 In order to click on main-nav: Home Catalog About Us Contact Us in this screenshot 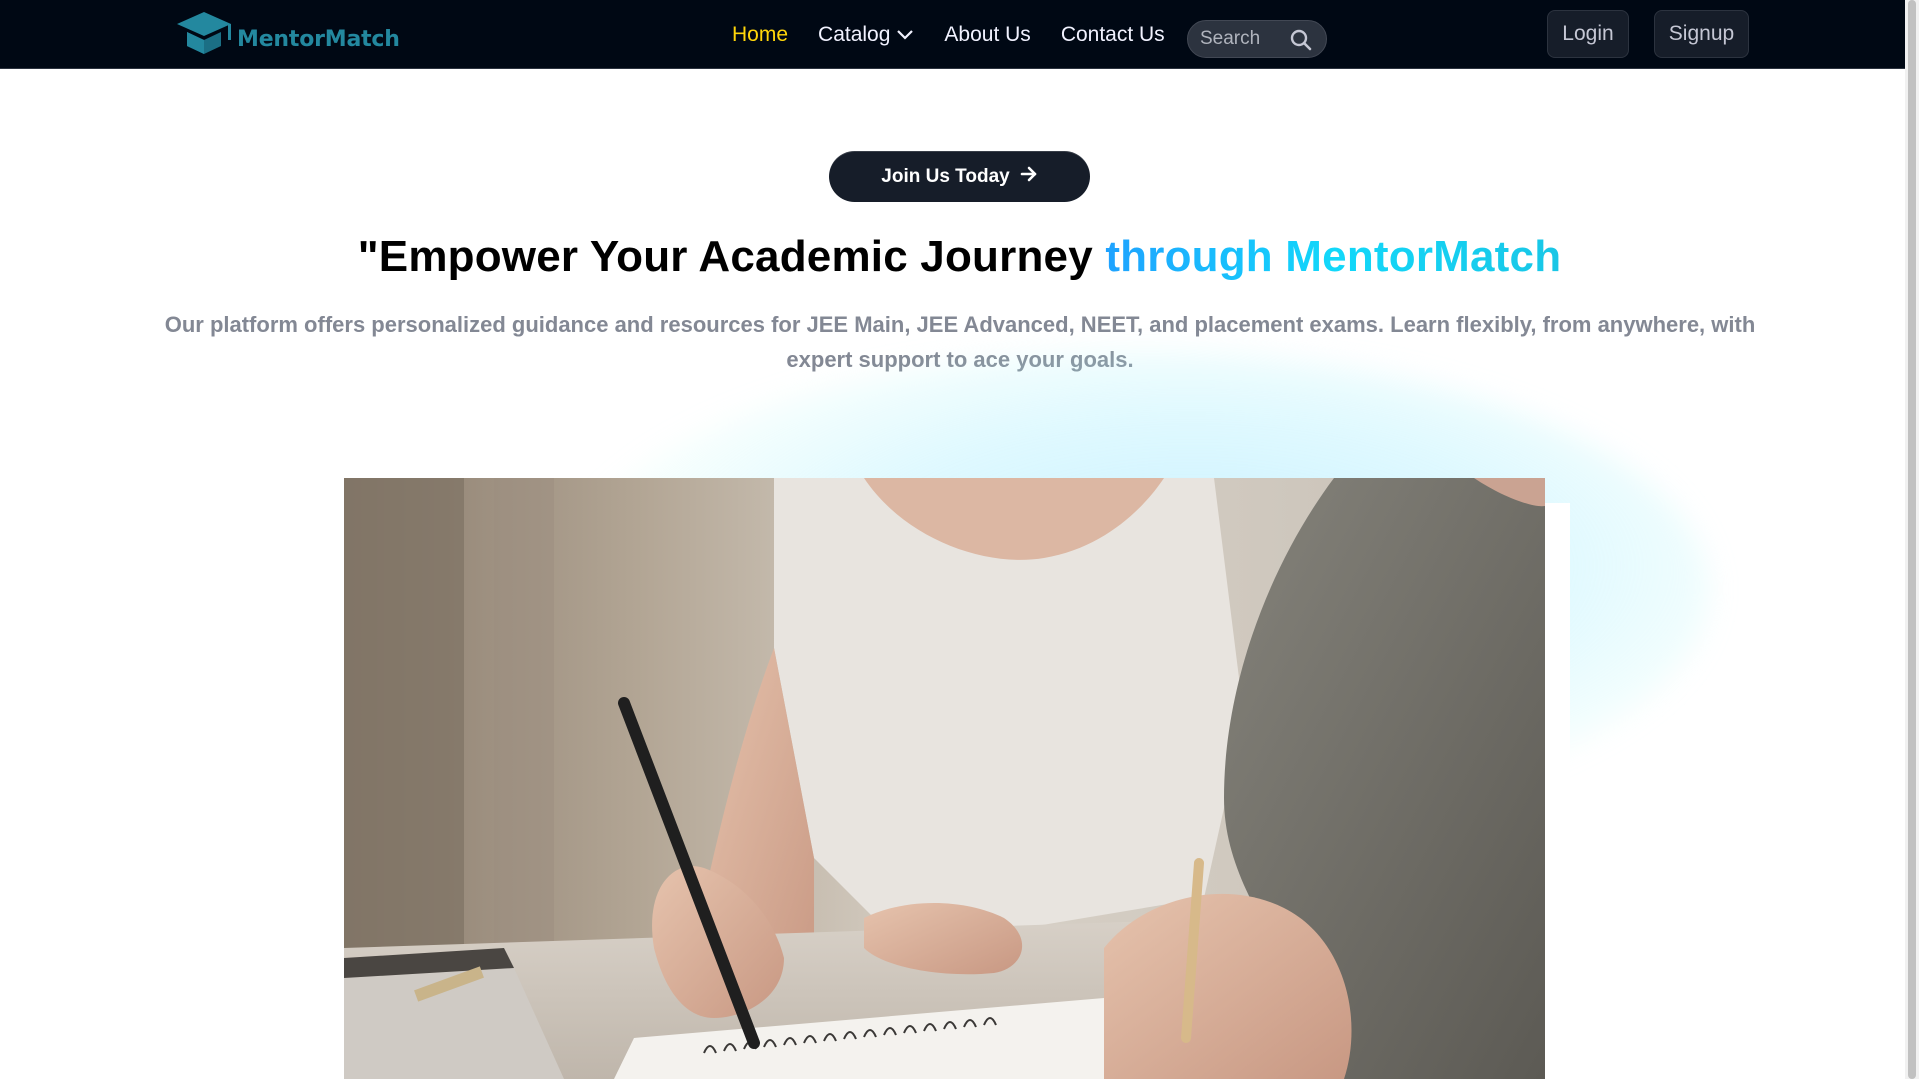, I will do `click(948, 34)`.